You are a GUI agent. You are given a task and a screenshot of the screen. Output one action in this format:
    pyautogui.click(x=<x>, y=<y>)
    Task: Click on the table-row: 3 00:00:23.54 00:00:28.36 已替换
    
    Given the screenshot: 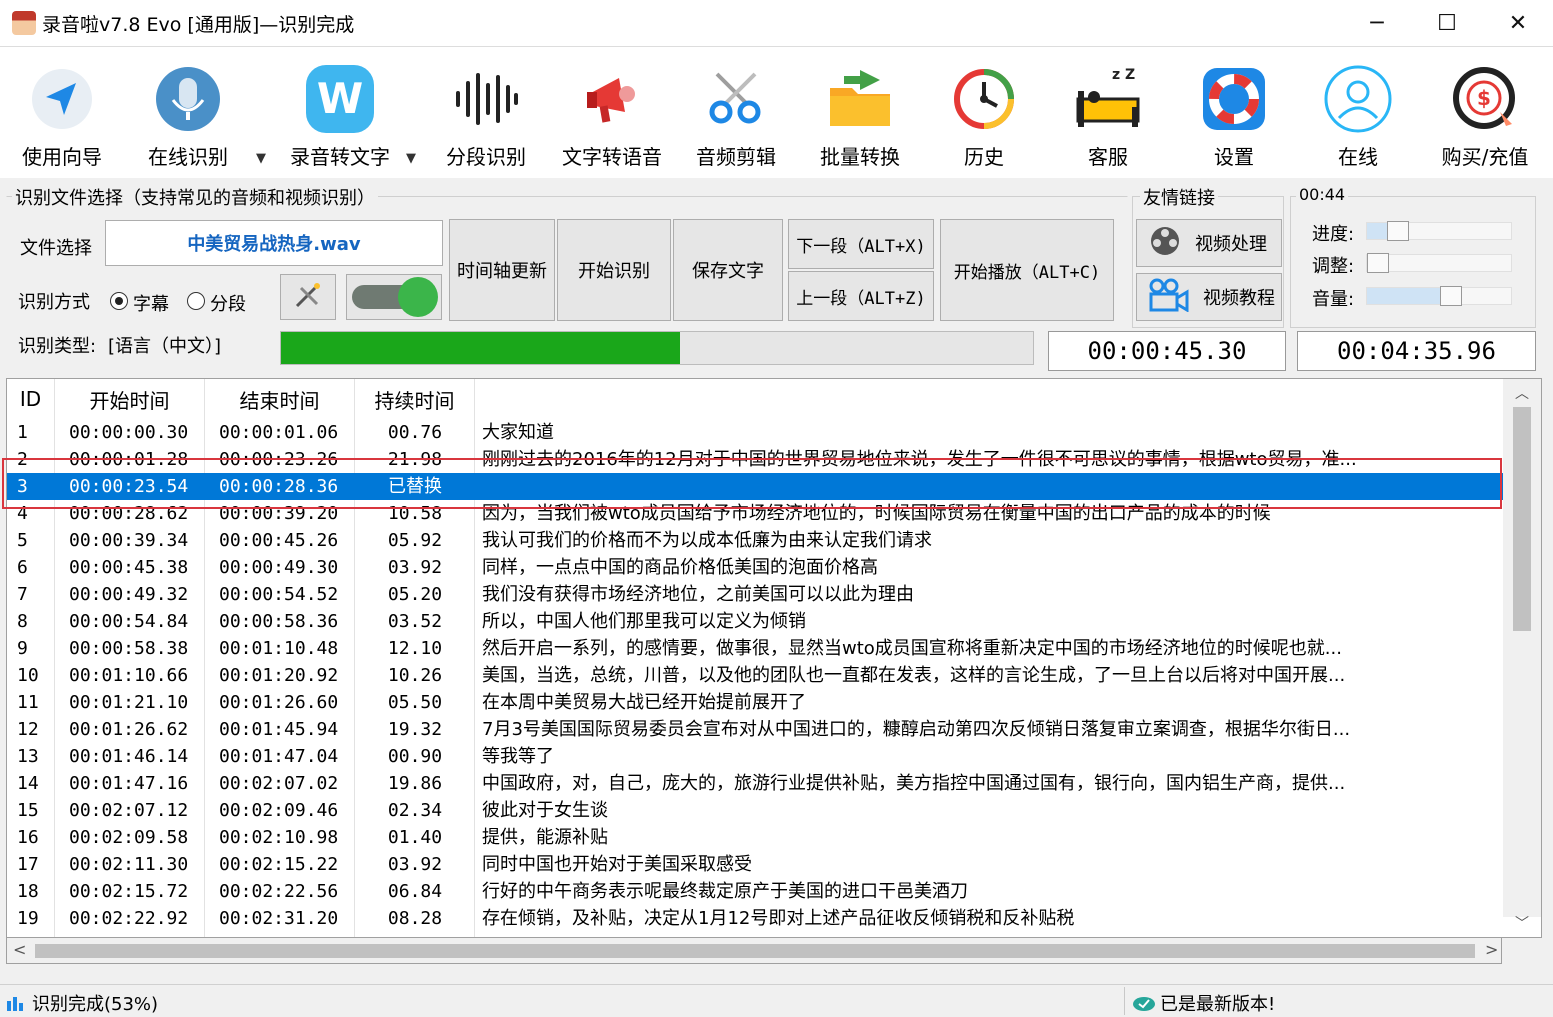 What is the action you would take?
    pyautogui.click(x=755, y=486)
    